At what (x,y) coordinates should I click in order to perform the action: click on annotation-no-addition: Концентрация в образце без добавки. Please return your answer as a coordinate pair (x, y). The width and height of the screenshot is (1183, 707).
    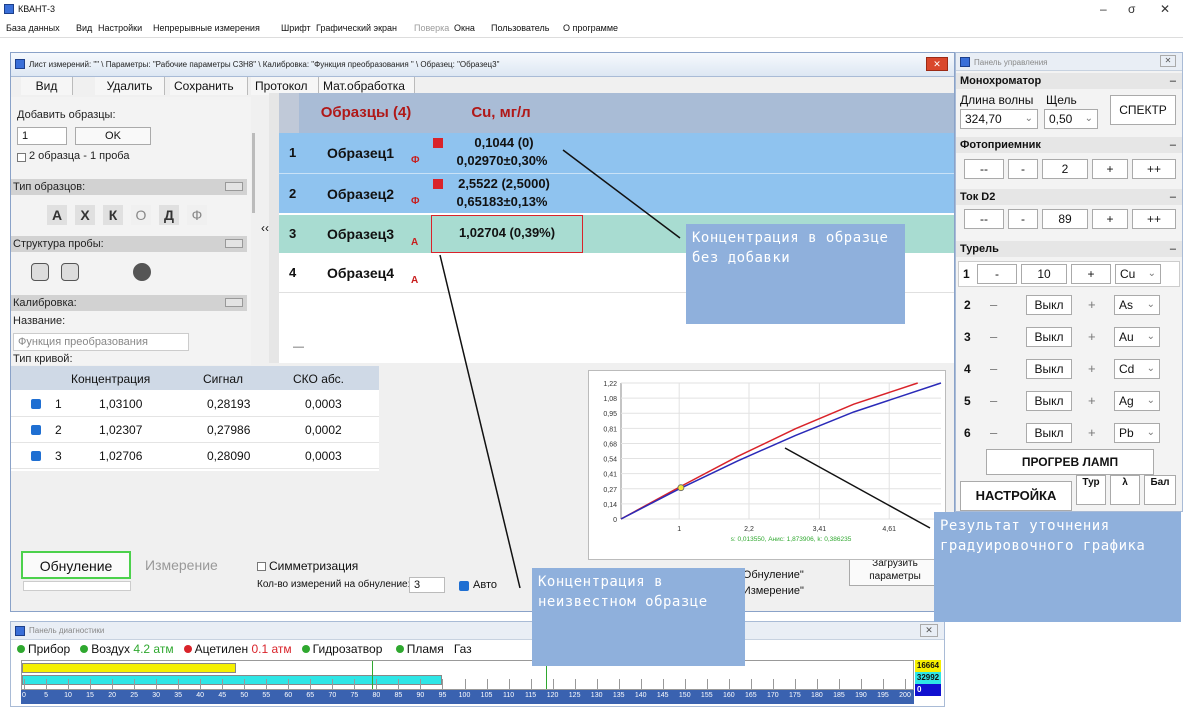
    Looking at the image, I should click on (795, 274).